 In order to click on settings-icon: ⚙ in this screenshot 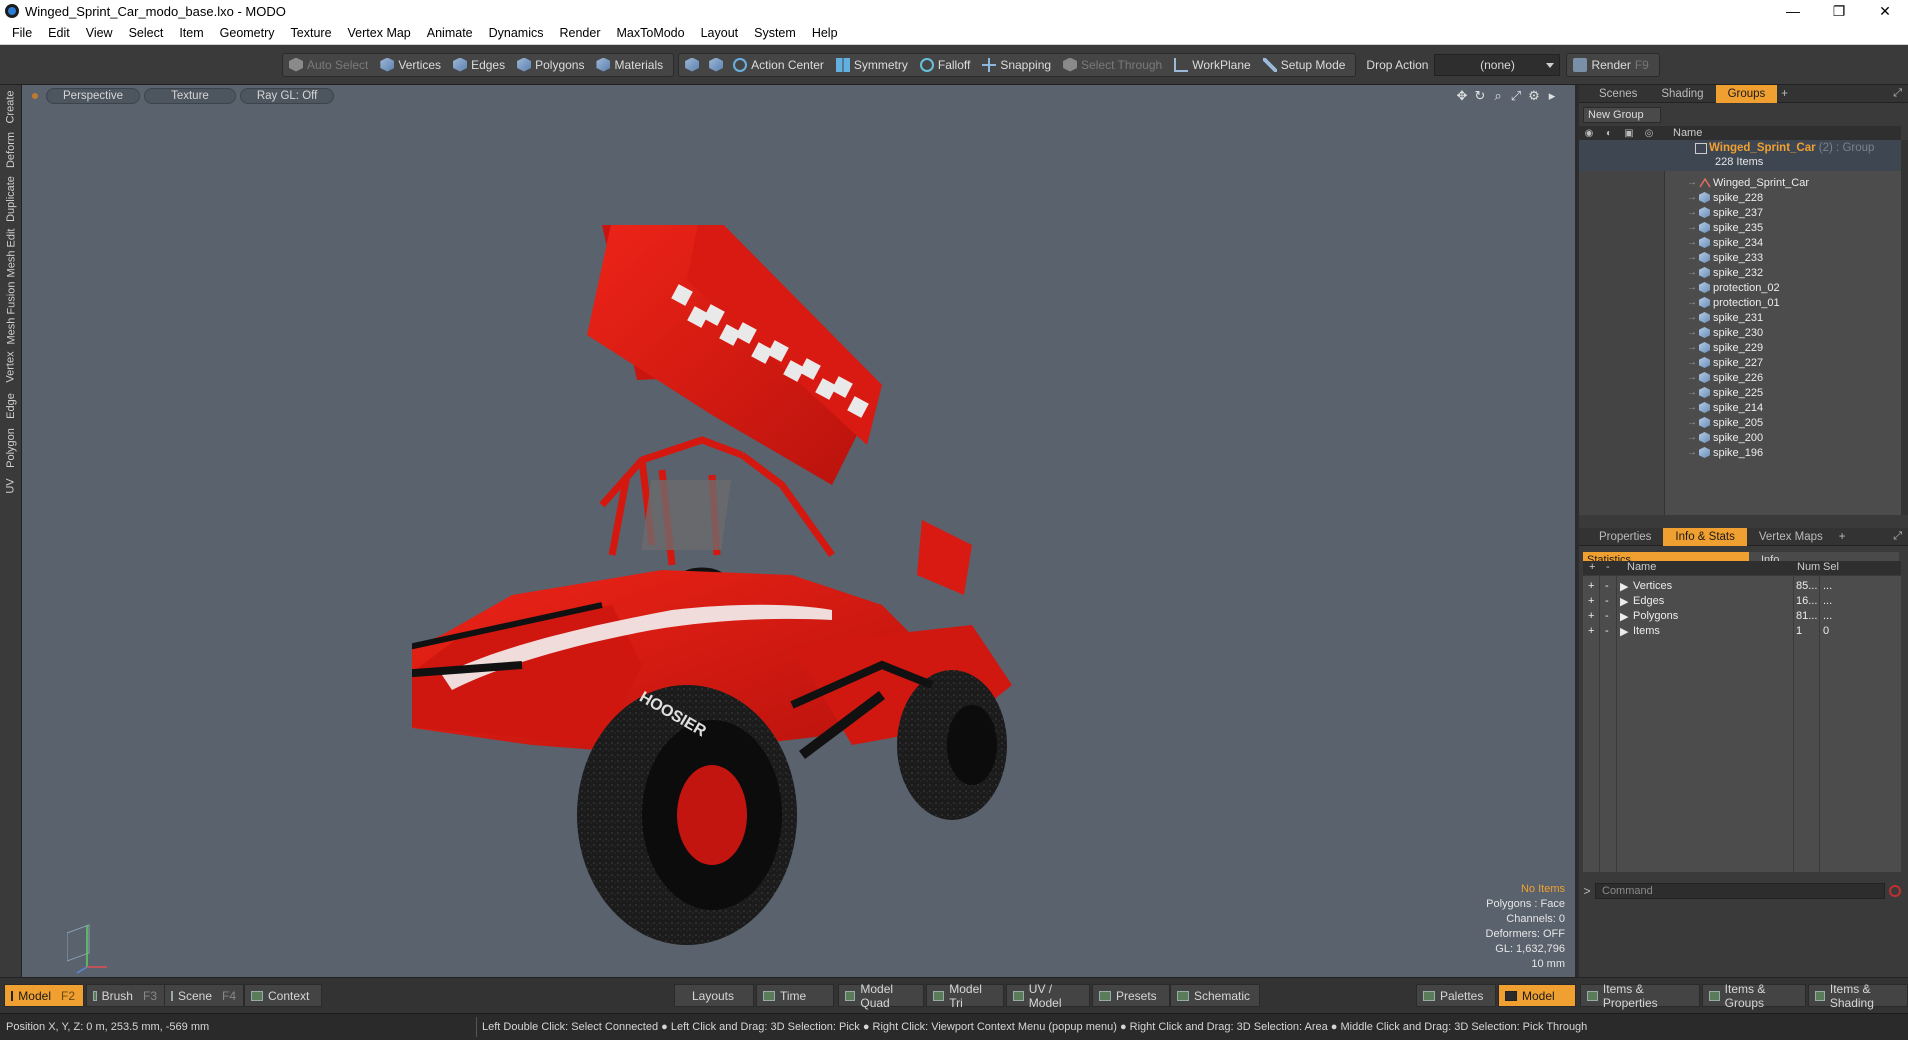, I will do `click(1534, 96)`.